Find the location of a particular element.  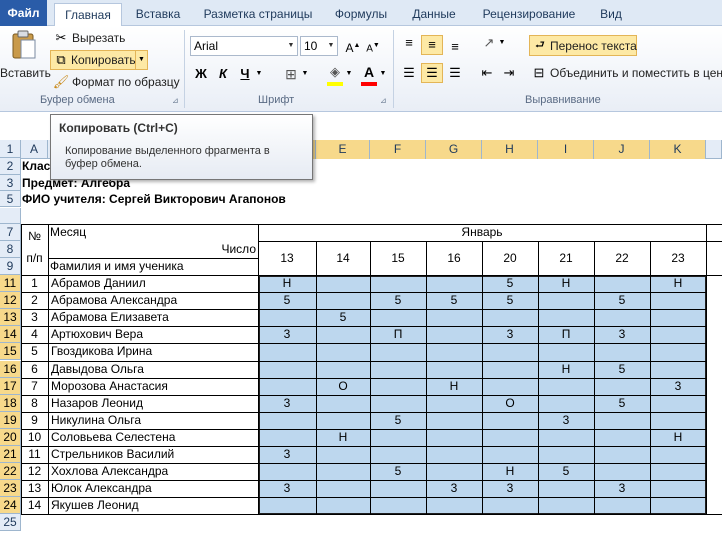

row-header: 17 is located at coordinates (10, 386).